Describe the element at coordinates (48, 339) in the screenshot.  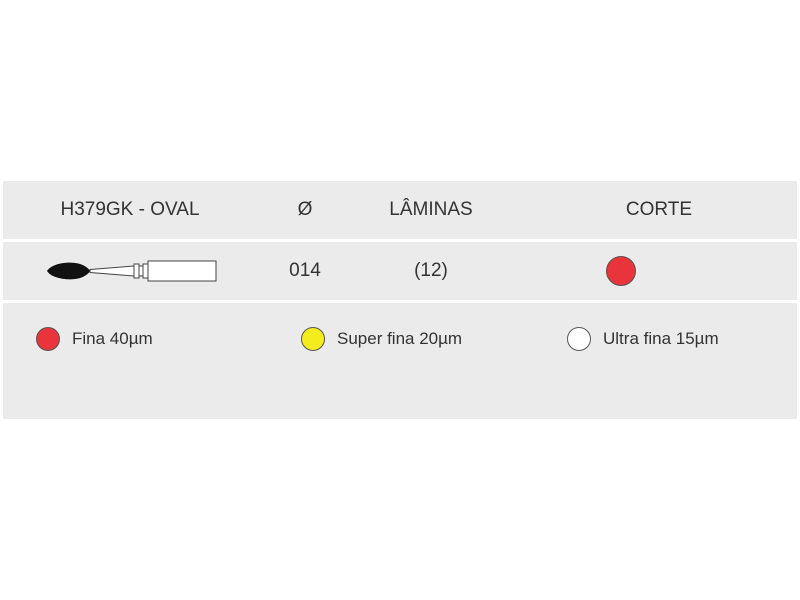
I see `legend-dot-red` at that location.